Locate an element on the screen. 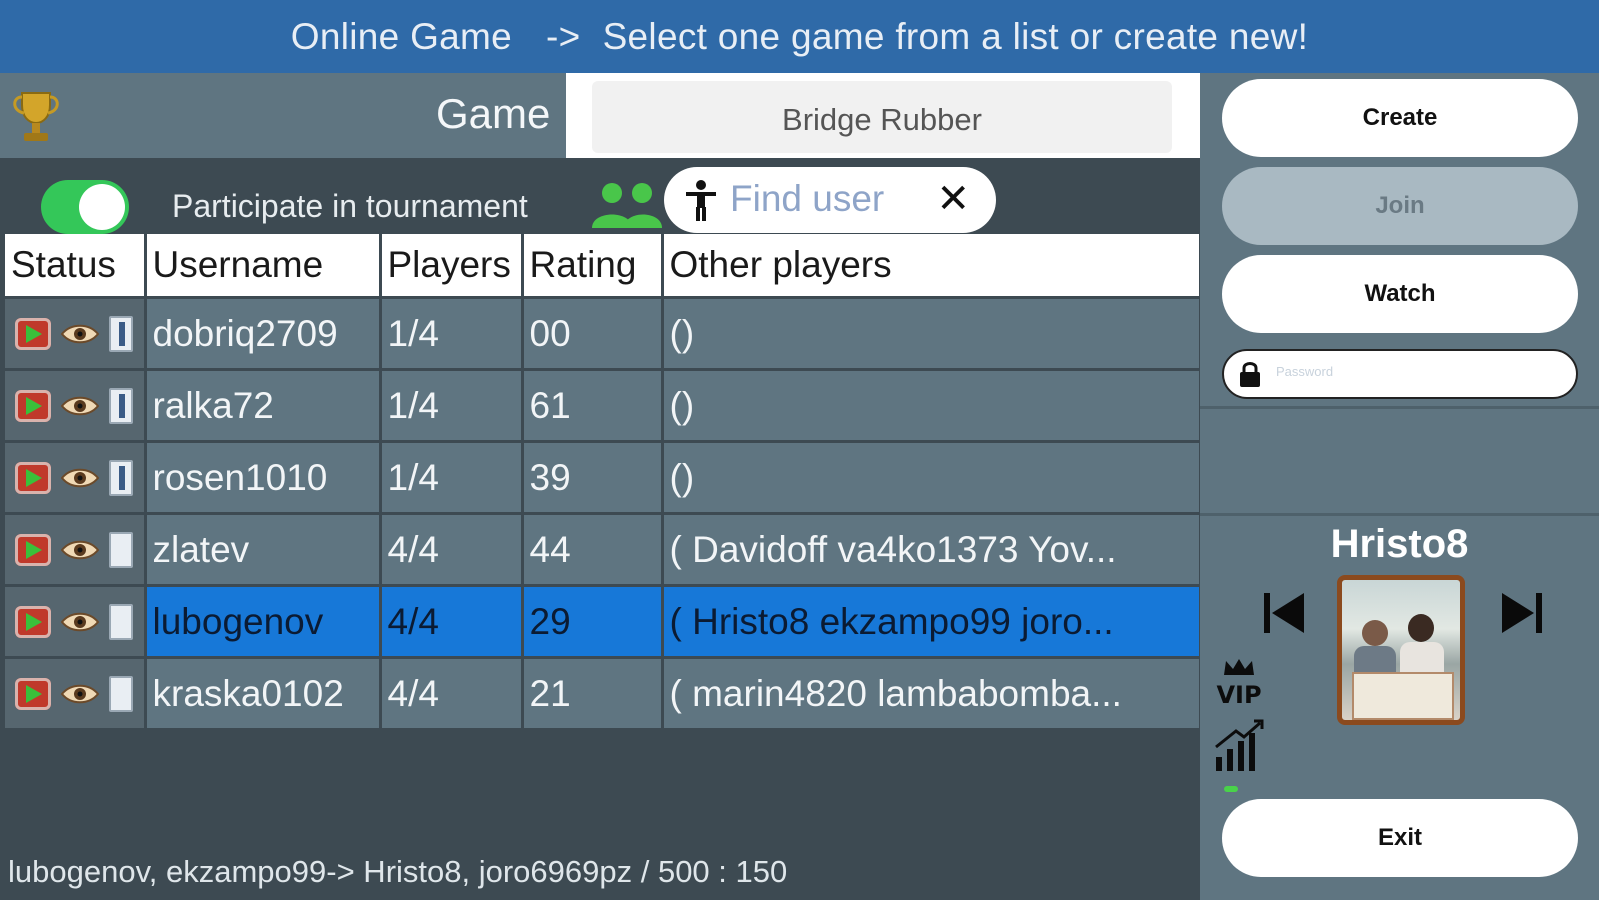 This screenshot has height=900, width=1599. create-button: Create is located at coordinates (1400, 118).